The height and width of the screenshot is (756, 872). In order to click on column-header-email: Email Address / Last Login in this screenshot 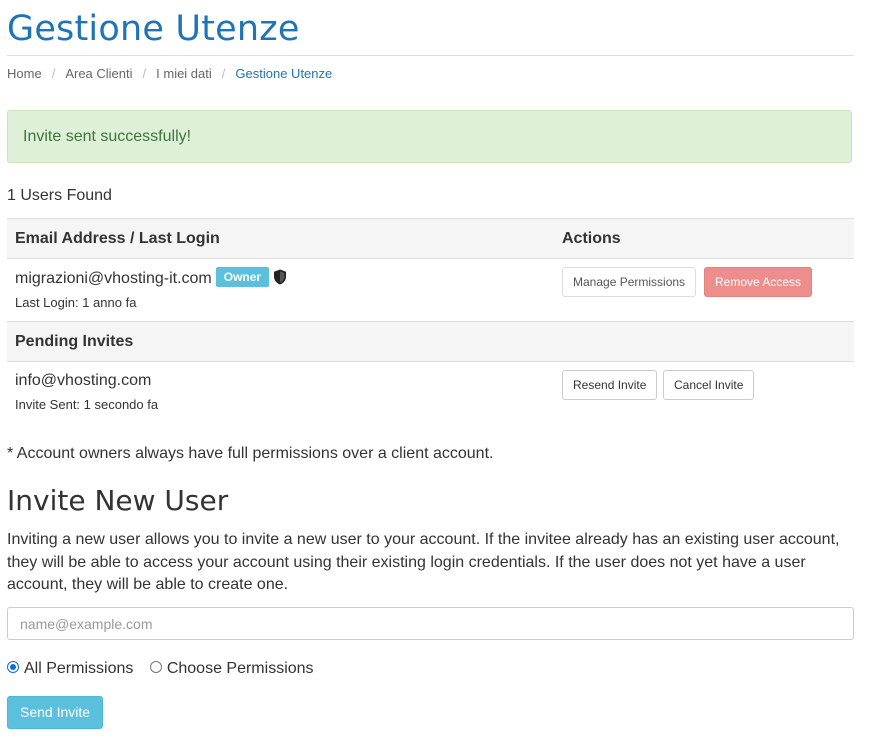, I will do `click(117, 238)`.